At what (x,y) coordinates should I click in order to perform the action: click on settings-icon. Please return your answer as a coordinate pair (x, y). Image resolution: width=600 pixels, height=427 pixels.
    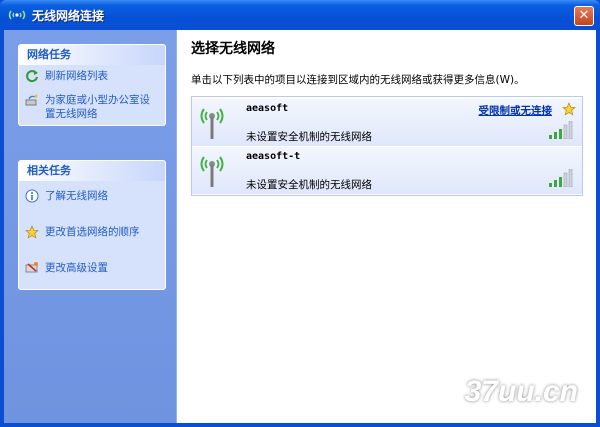
    Looking at the image, I should click on (31, 267).